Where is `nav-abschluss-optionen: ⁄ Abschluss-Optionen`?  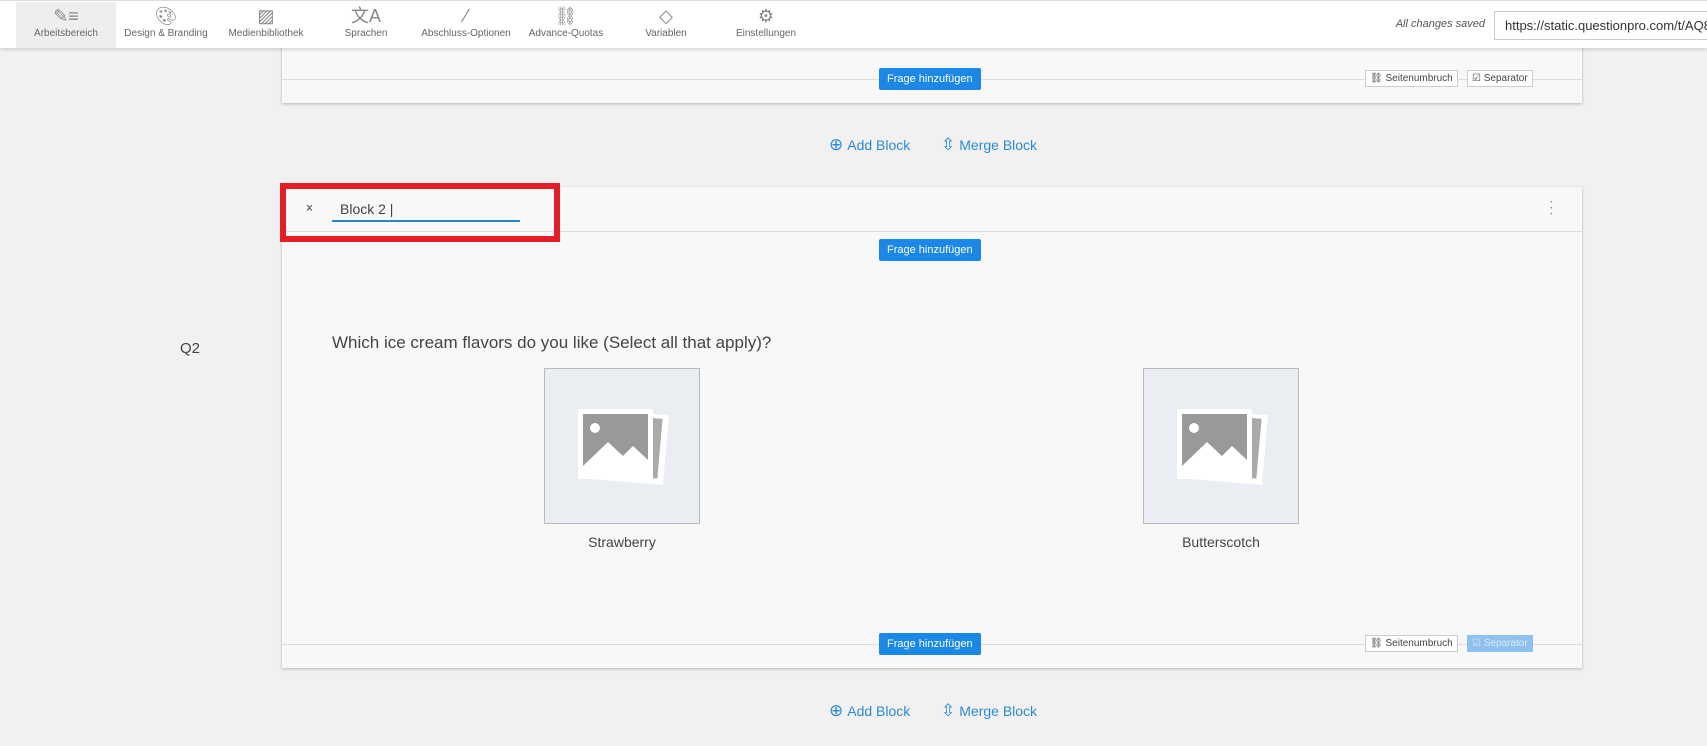 nav-abschluss-optionen: ⁄ Abschluss-Optionen is located at coordinates (466, 25).